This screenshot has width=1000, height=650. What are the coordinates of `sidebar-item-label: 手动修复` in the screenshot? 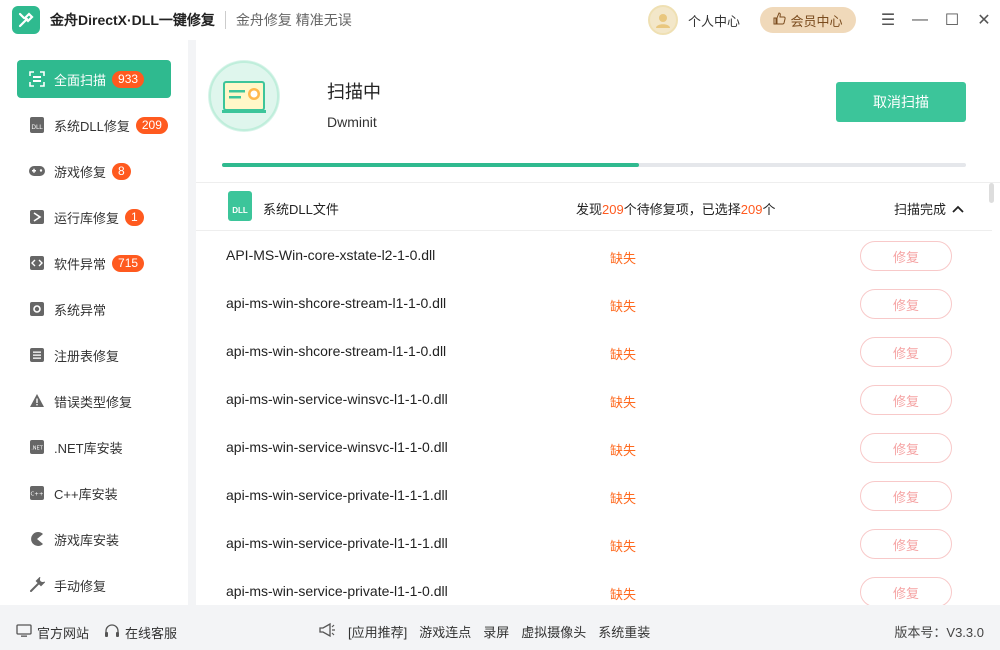 It's located at (80, 586).